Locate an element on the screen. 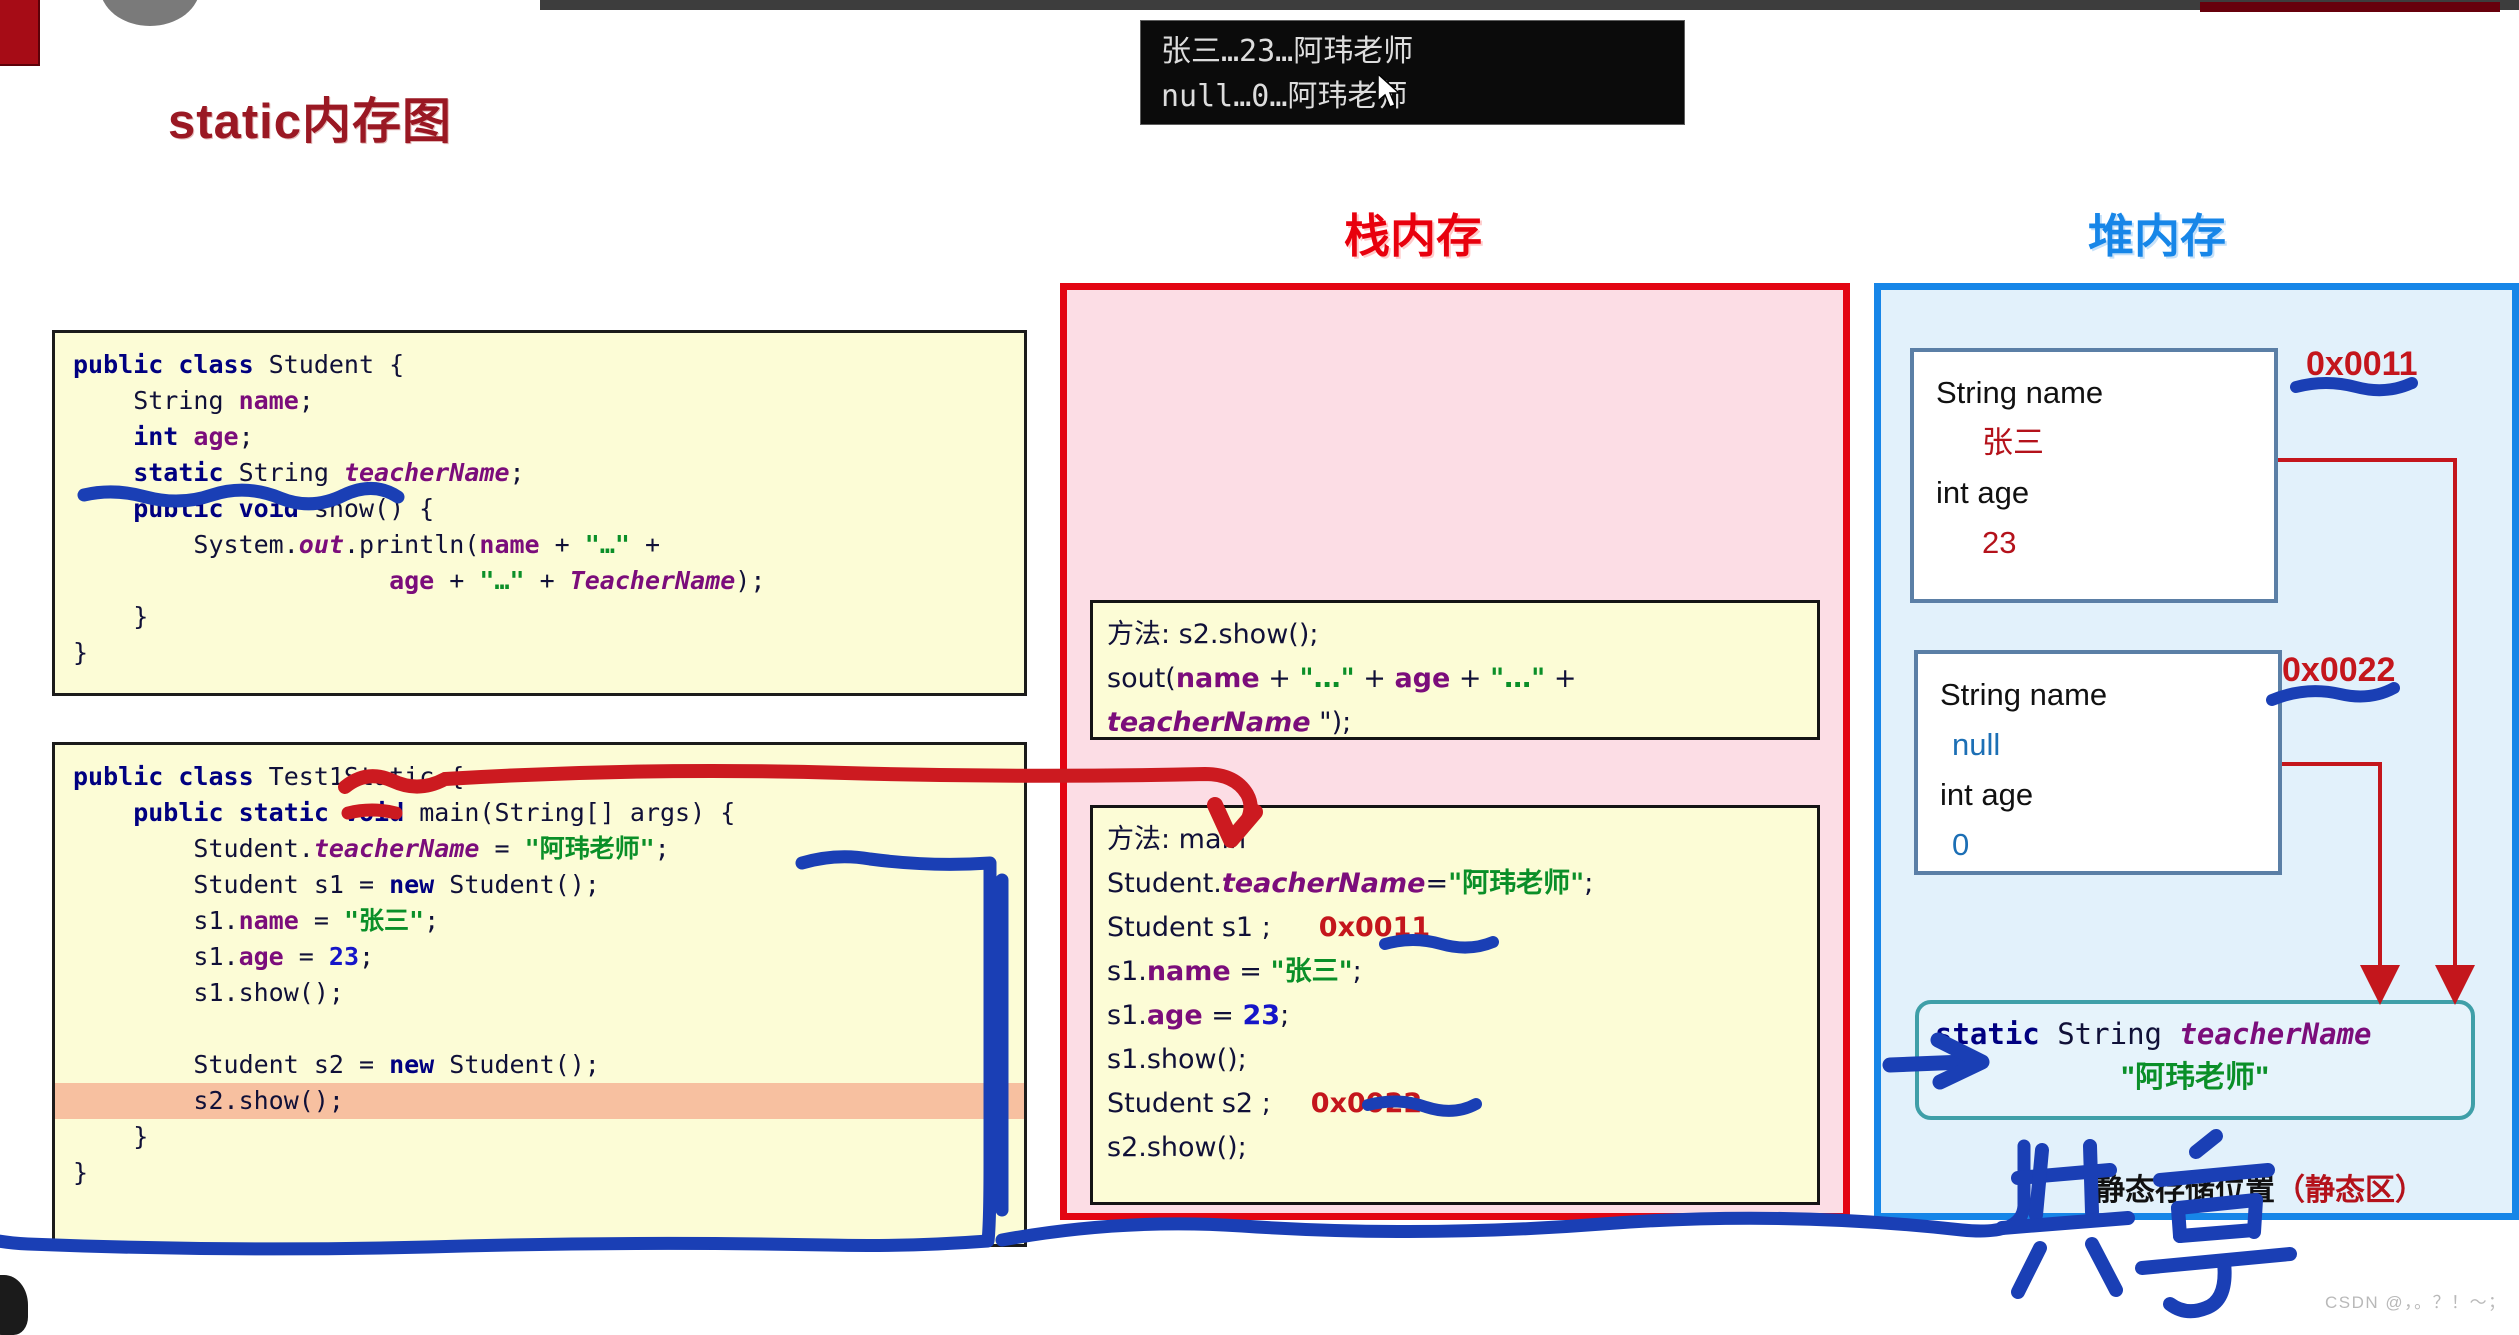  watermark-text: CSDN @，。？！～； is located at coordinates (2416, 1302).